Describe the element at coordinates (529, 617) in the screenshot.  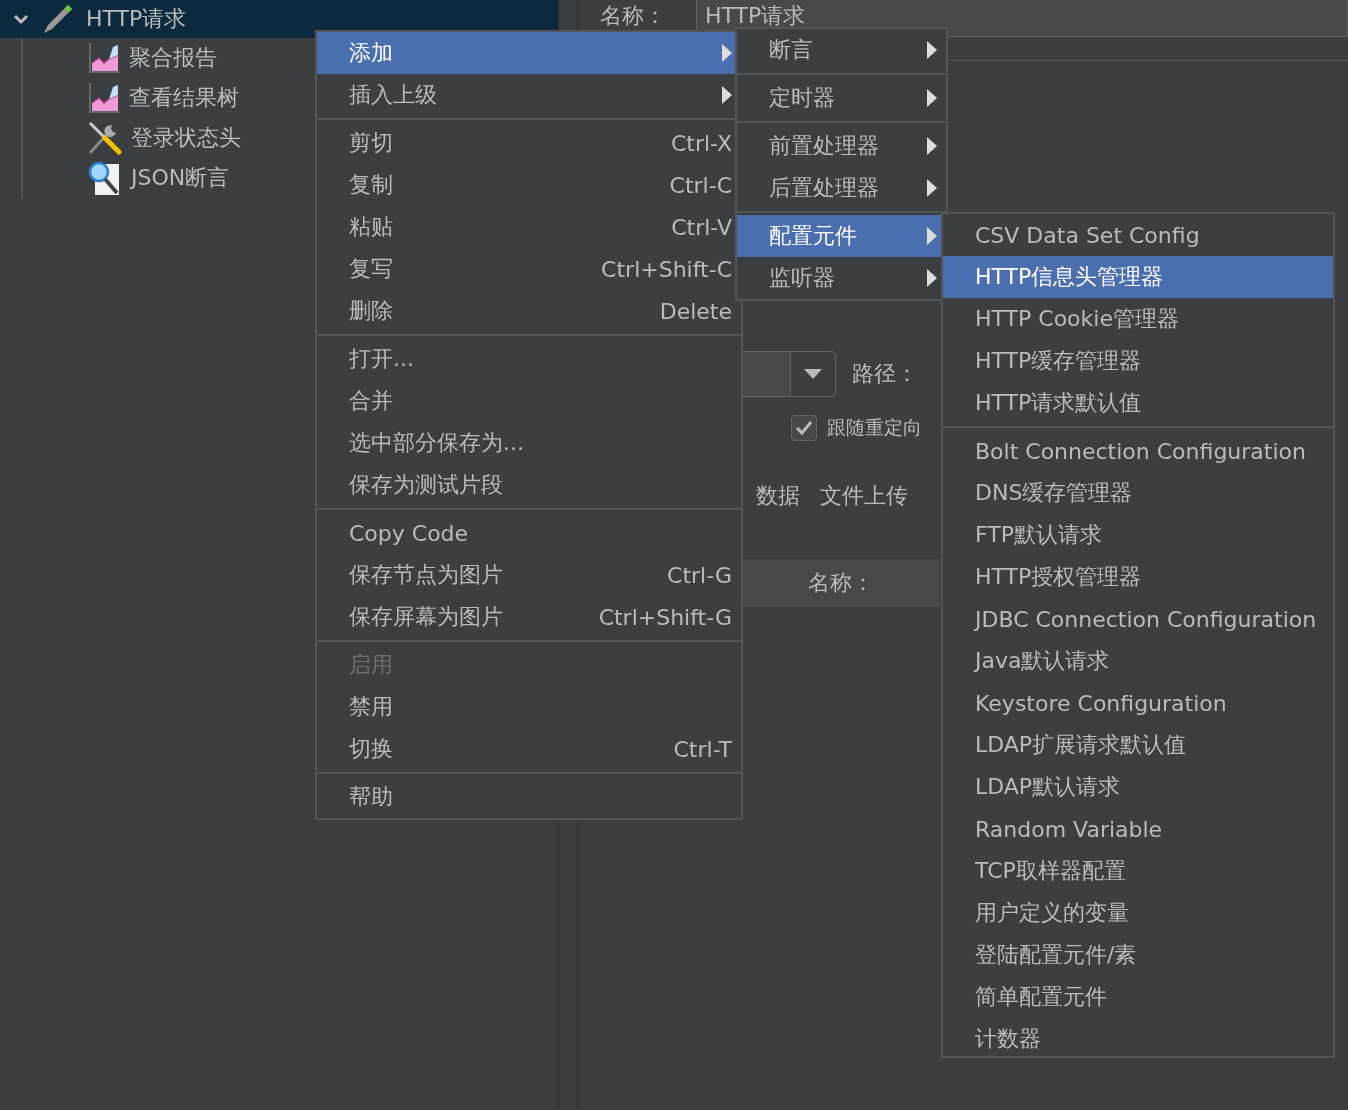
I see `menu-item: 保存屏幕为图片 Ctrl+Shift-G` at that location.